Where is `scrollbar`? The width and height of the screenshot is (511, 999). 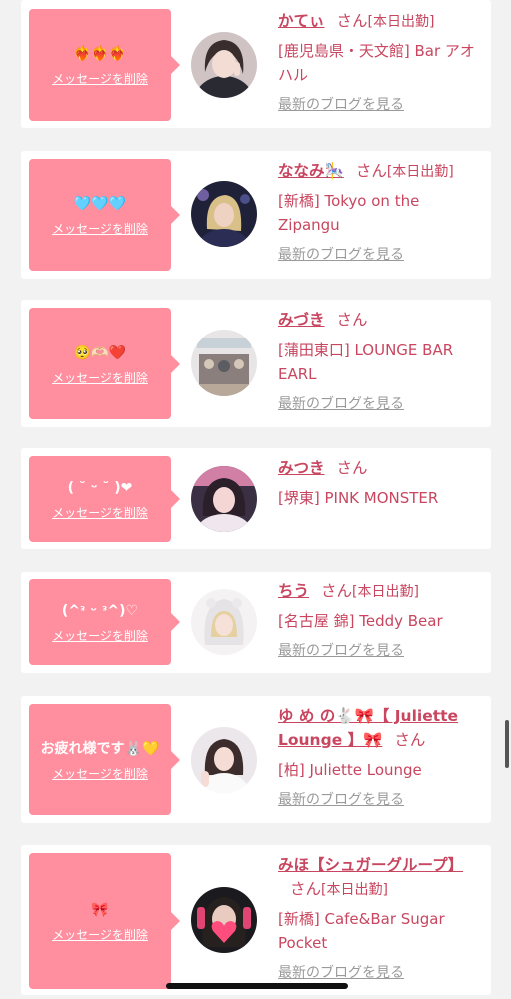 scrollbar is located at coordinates (507, 744).